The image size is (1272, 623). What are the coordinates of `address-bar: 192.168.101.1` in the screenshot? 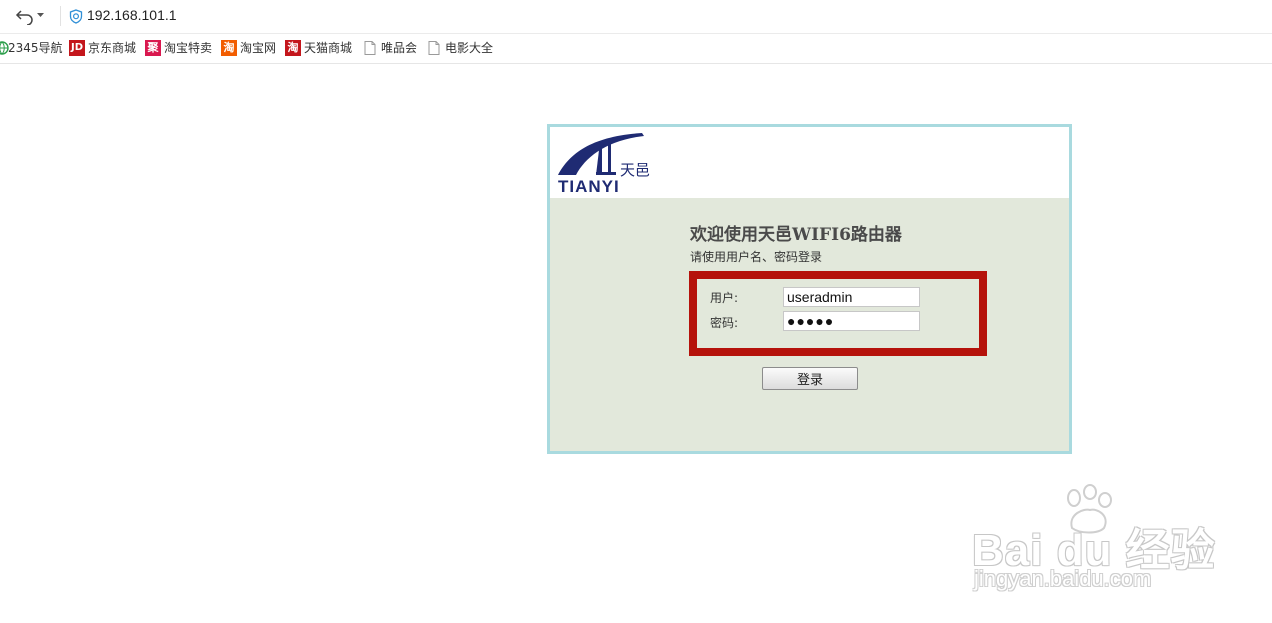 It's located at (636, 17).